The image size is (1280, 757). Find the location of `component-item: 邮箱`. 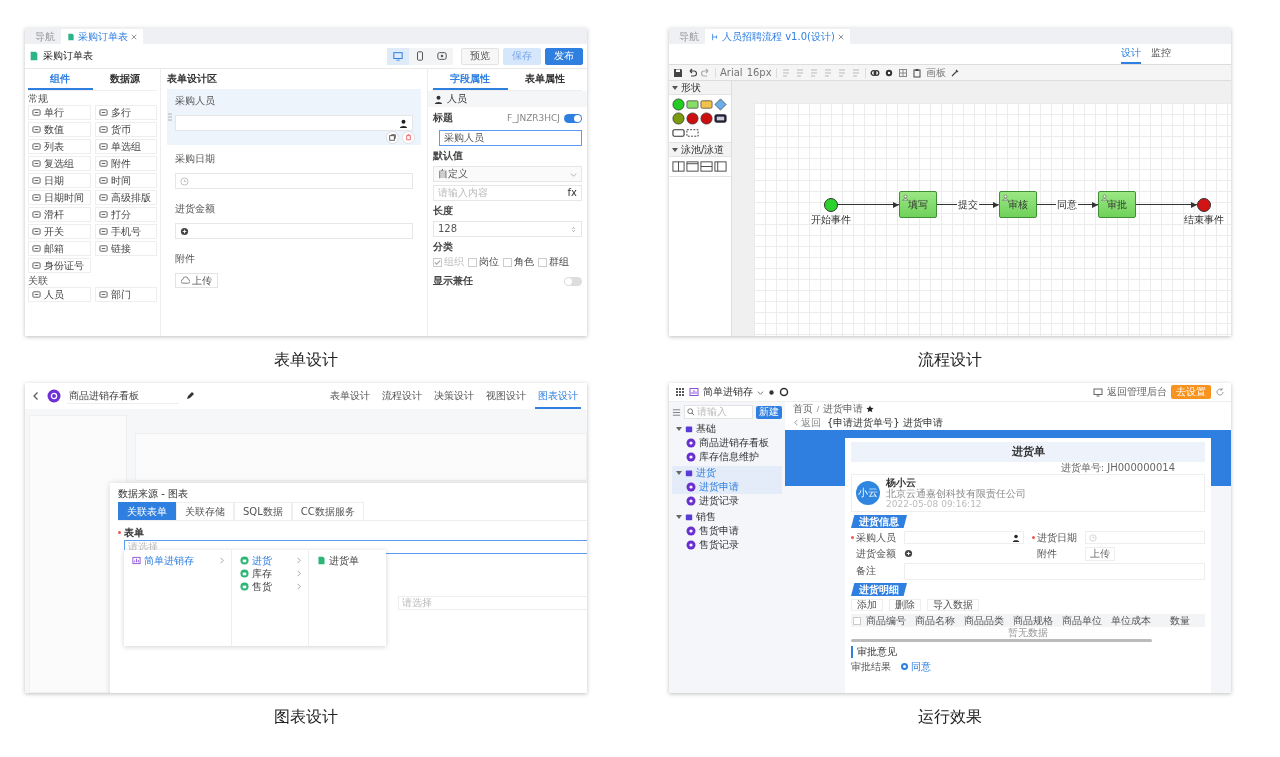

component-item: 邮箱 is located at coordinates (59, 248).